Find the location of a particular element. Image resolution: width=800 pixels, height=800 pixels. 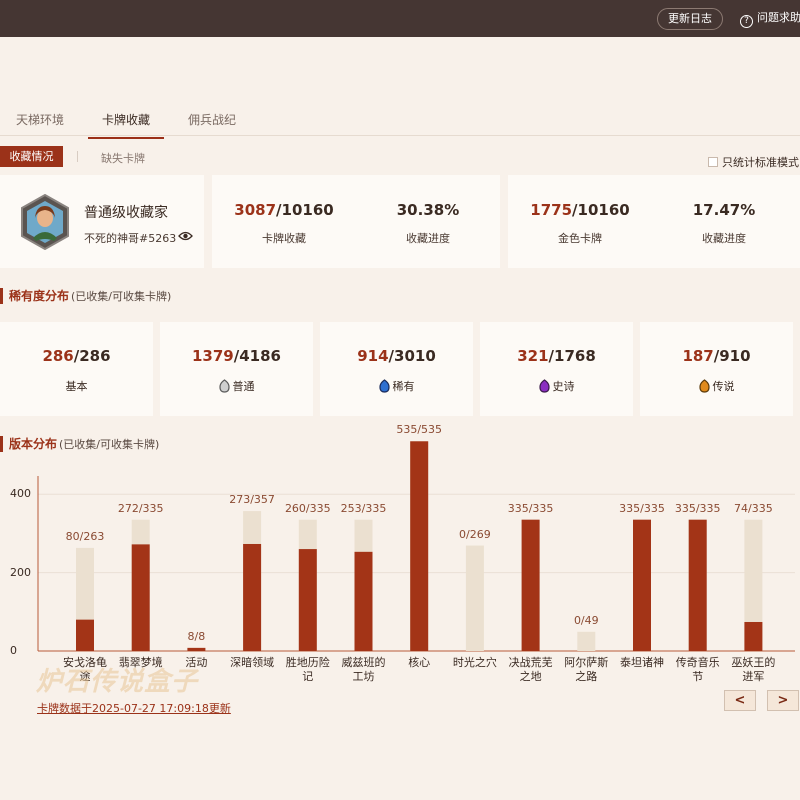

x-tick-label: 胜地历险记 is located at coordinates (307, 669).